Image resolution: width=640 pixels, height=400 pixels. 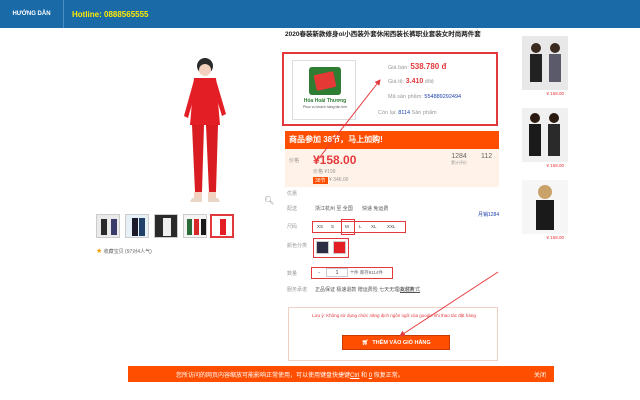 What do you see at coordinates (391, 226) in the screenshot?
I see `size-option-xxl: XXL` at bounding box center [391, 226].